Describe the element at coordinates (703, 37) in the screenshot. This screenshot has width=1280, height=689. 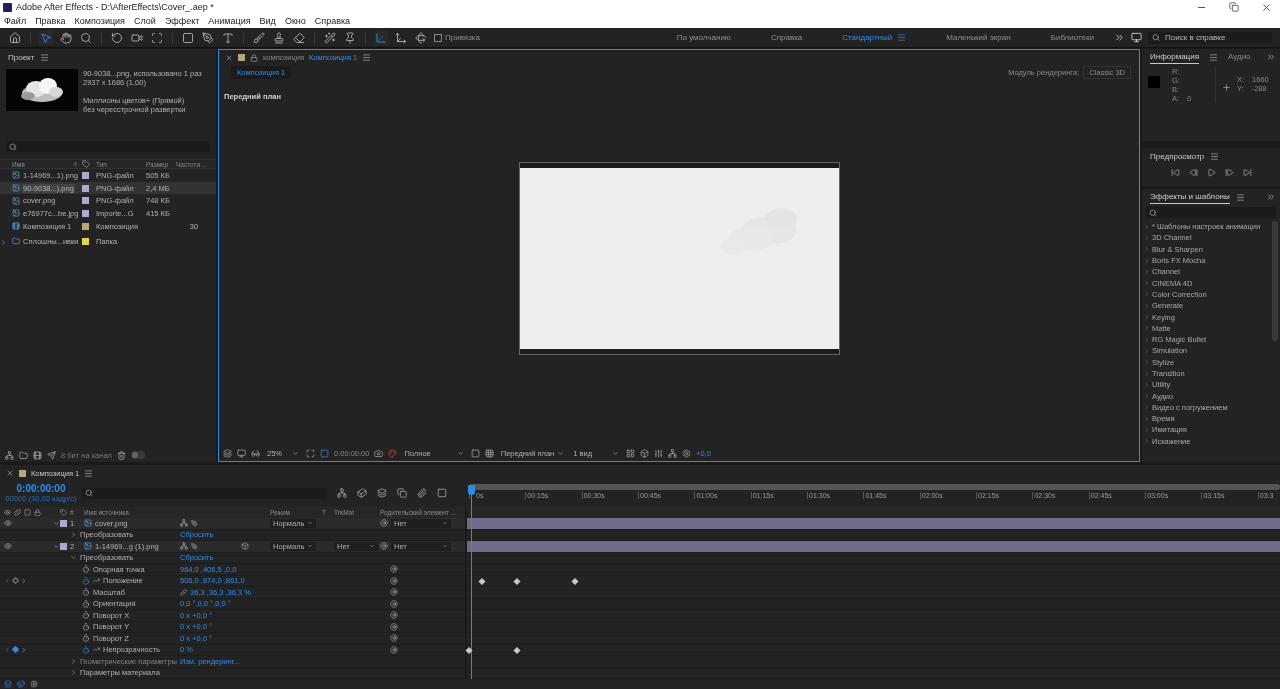
I see `workspace-tab: По умолчанию` at that location.